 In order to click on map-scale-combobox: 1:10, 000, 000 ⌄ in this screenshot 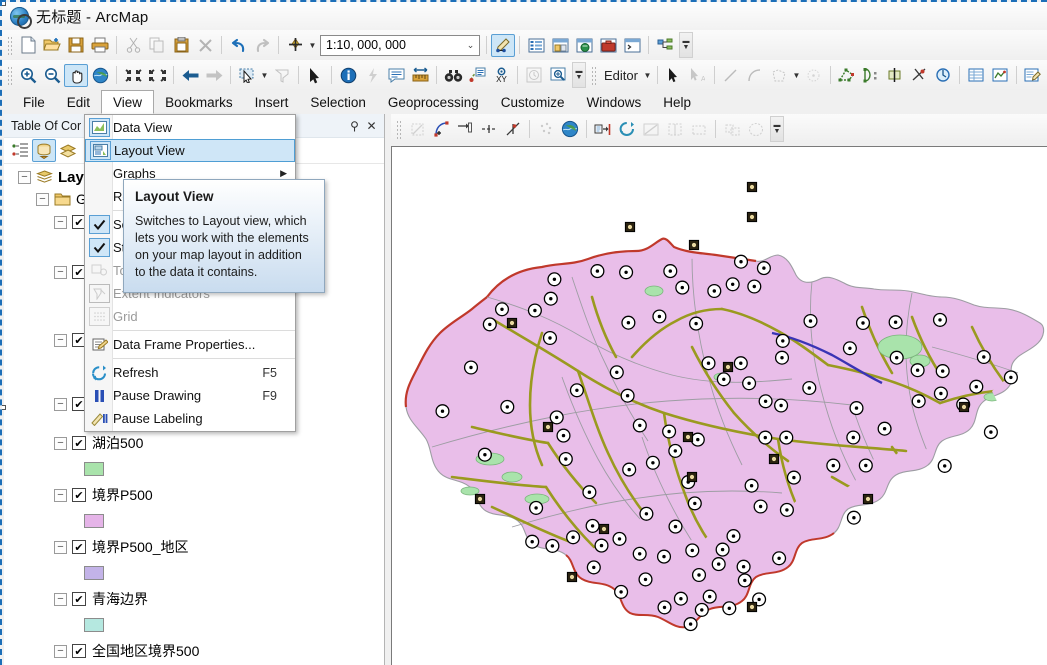, I will do `click(400, 45)`.